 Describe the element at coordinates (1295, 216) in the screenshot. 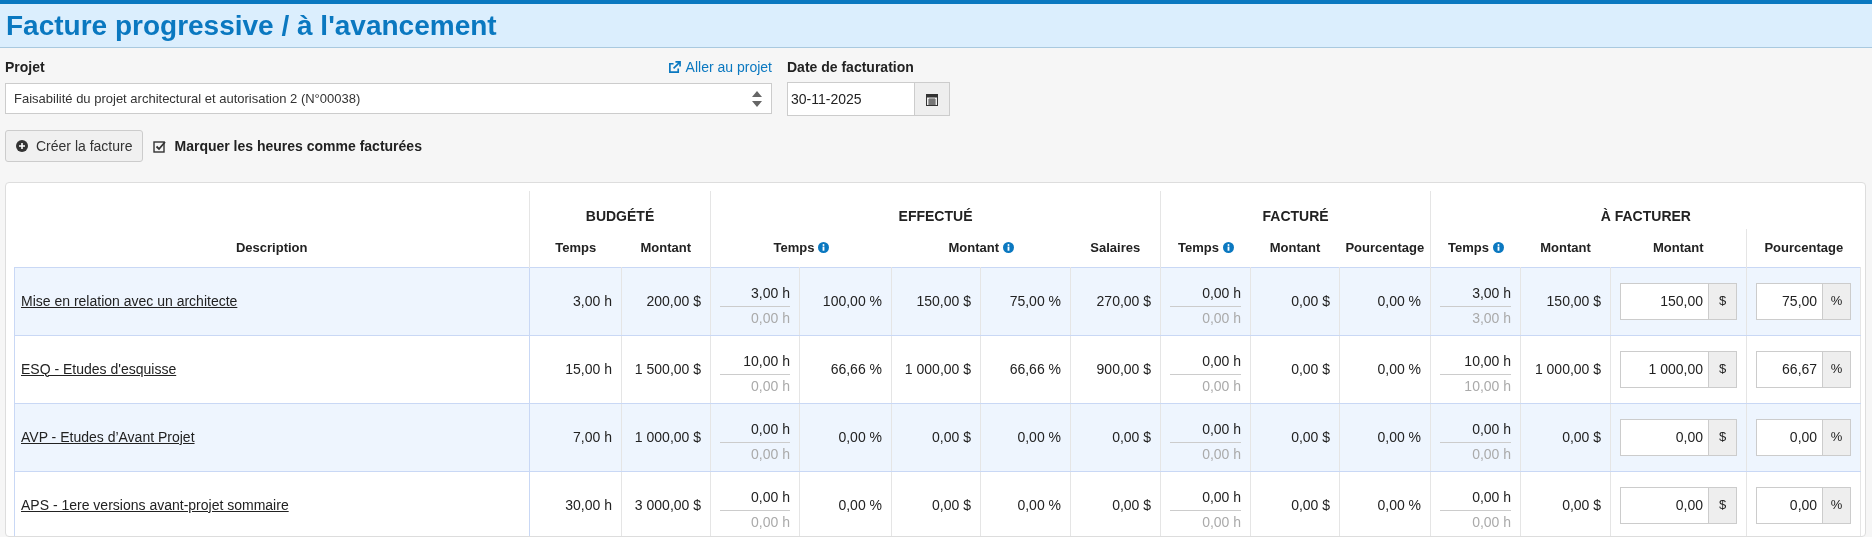

I see `group-header: FACTURÉ` at that location.